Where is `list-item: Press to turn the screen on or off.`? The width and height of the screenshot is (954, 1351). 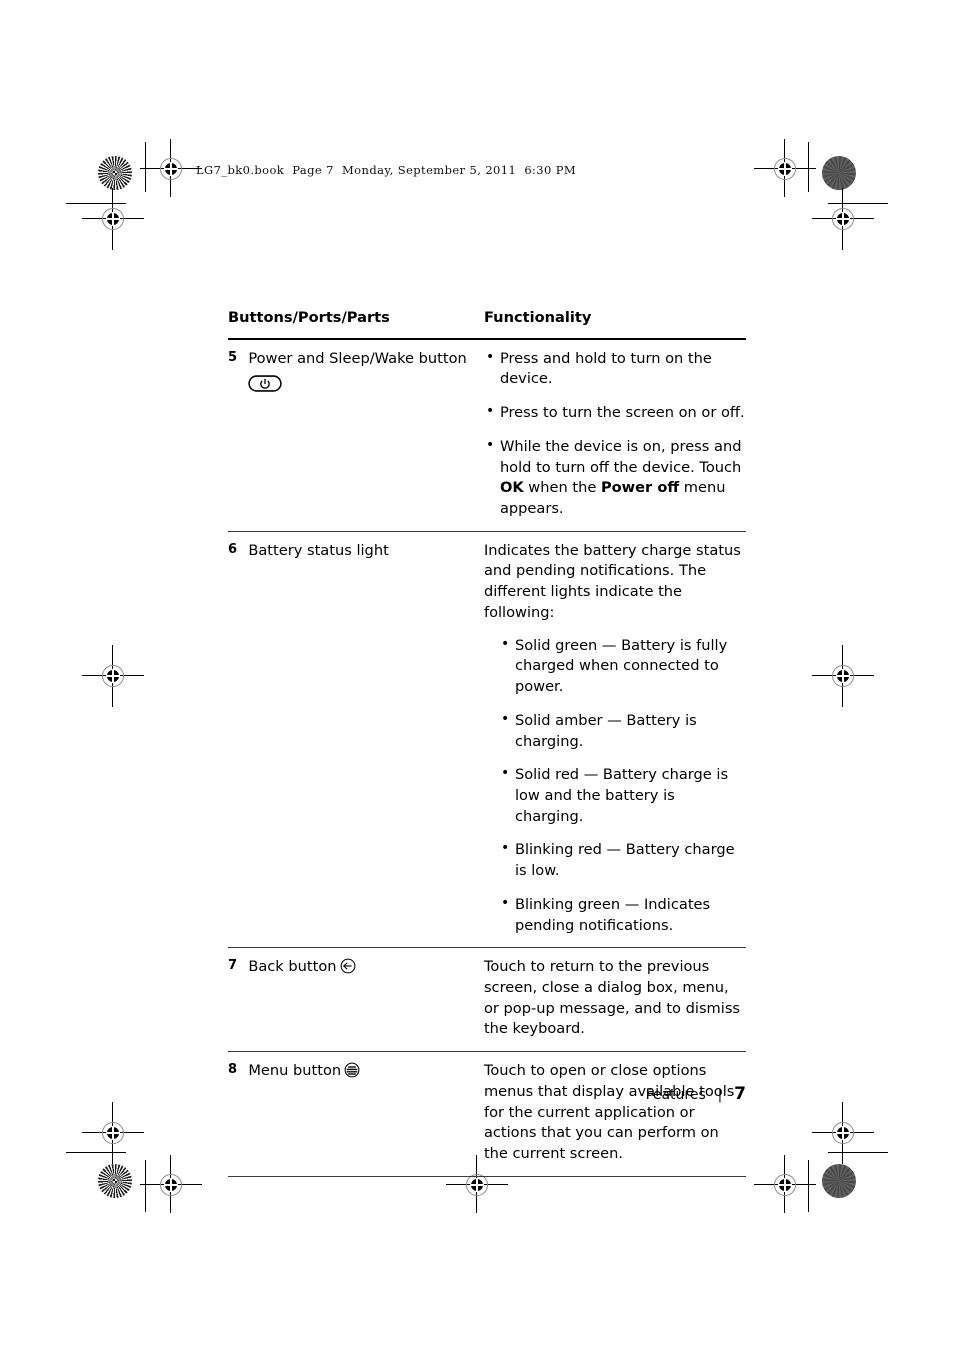 list-item: Press to turn the screen on or off. is located at coordinates (615, 413).